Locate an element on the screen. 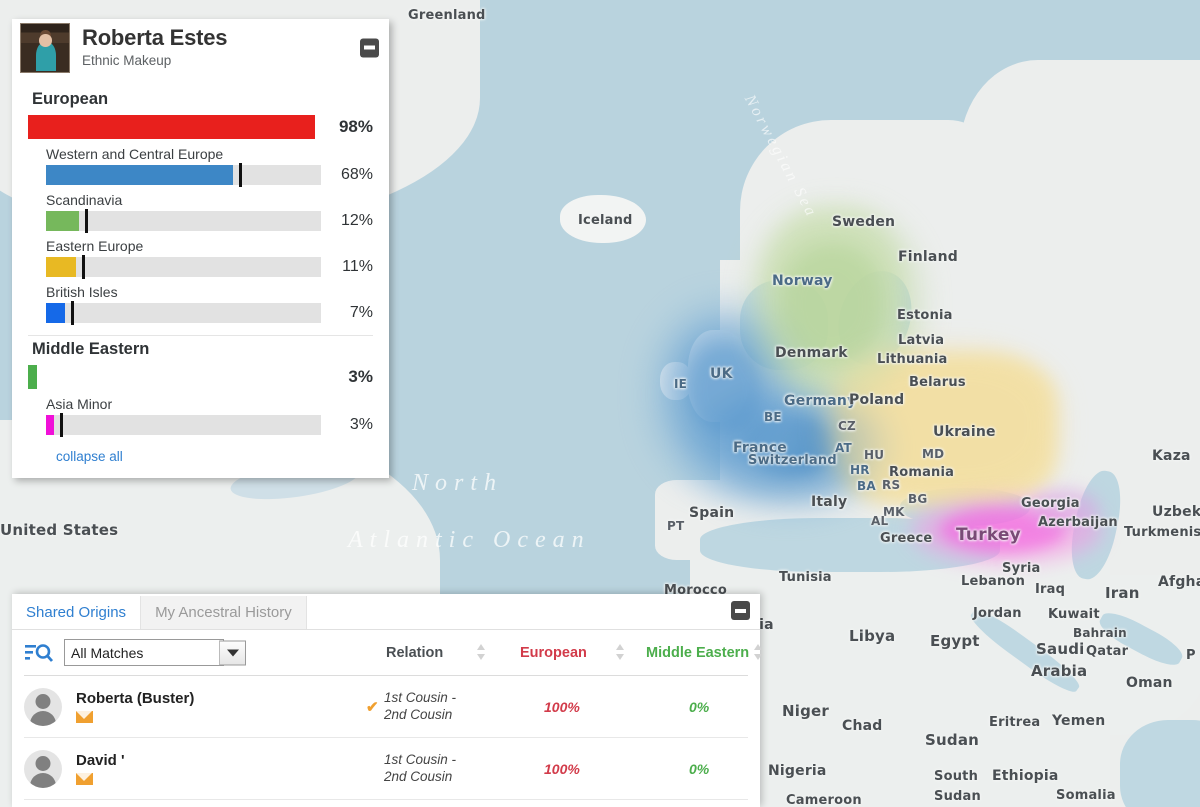  minimize-icon is located at coordinates (369, 47).